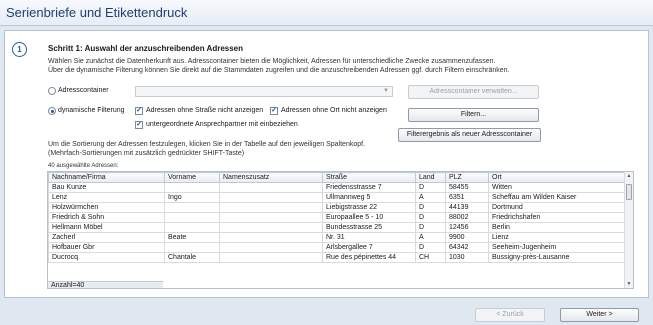  I want to click on cell-street: Europaallee 5 - 10, so click(369, 217).